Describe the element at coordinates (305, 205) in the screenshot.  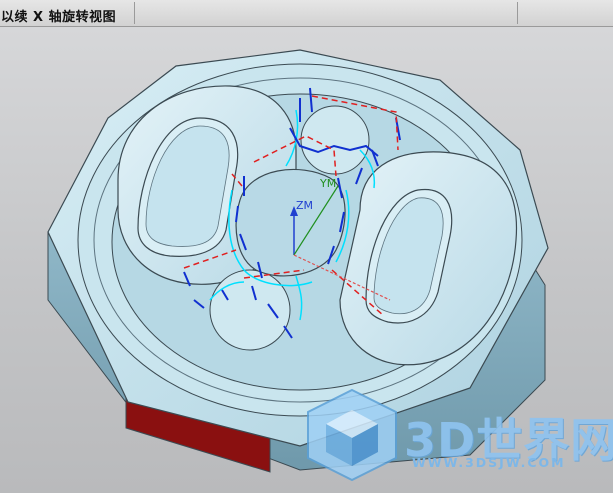
I see `axis-label-zm: ZM` at that location.